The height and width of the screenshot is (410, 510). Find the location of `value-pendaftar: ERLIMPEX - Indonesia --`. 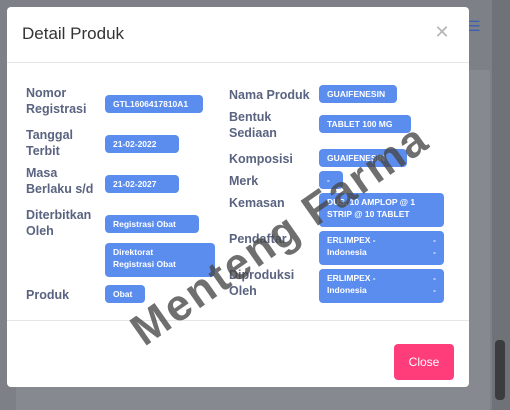

value-pendaftar: ERLIMPEX - Indonesia -- is located at coordinates (381, 248).